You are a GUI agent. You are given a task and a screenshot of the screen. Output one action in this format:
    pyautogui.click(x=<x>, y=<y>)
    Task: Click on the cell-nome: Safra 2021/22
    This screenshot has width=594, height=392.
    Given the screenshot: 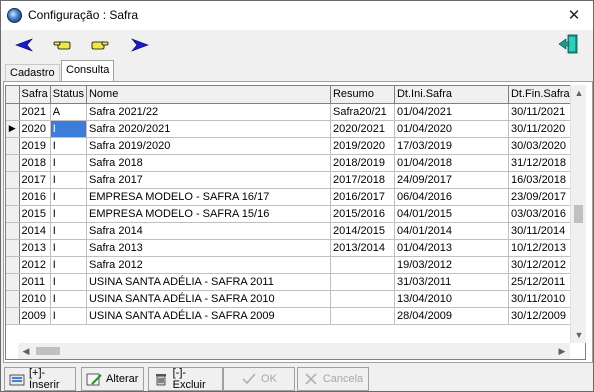 What is the action you would take?
    pyautogui.click(x=208, y=112)
    